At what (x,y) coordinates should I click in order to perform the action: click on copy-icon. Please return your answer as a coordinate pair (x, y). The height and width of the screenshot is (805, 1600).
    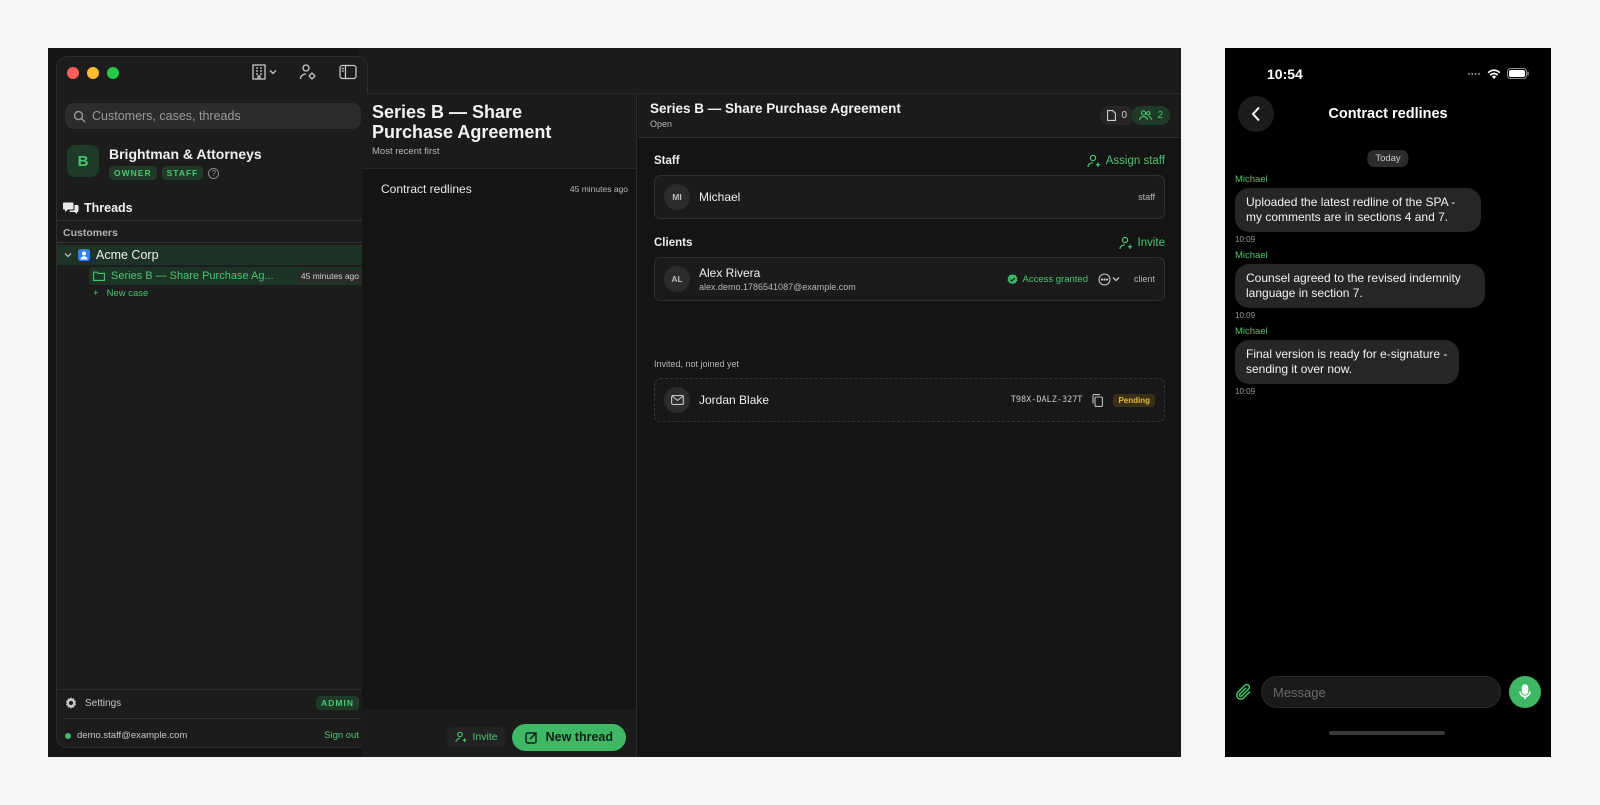
    Looking at the image, I should click on (1098, 400).